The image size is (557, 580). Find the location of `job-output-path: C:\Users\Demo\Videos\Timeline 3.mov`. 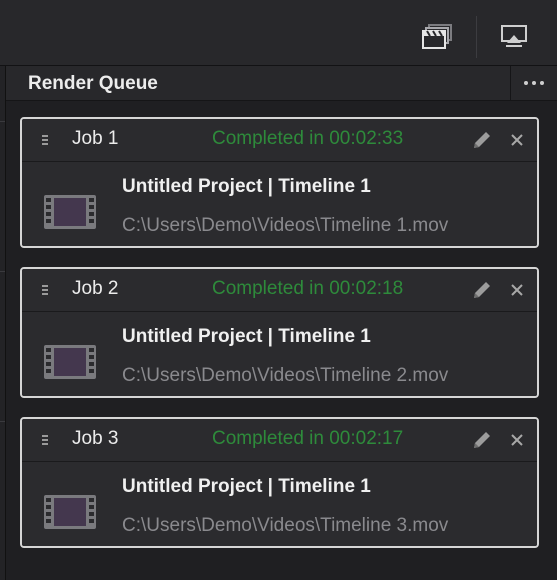

job-output-path: C:\Users\Demo\Videos\Timeline 3.mov is located at coordinates (285, 525).